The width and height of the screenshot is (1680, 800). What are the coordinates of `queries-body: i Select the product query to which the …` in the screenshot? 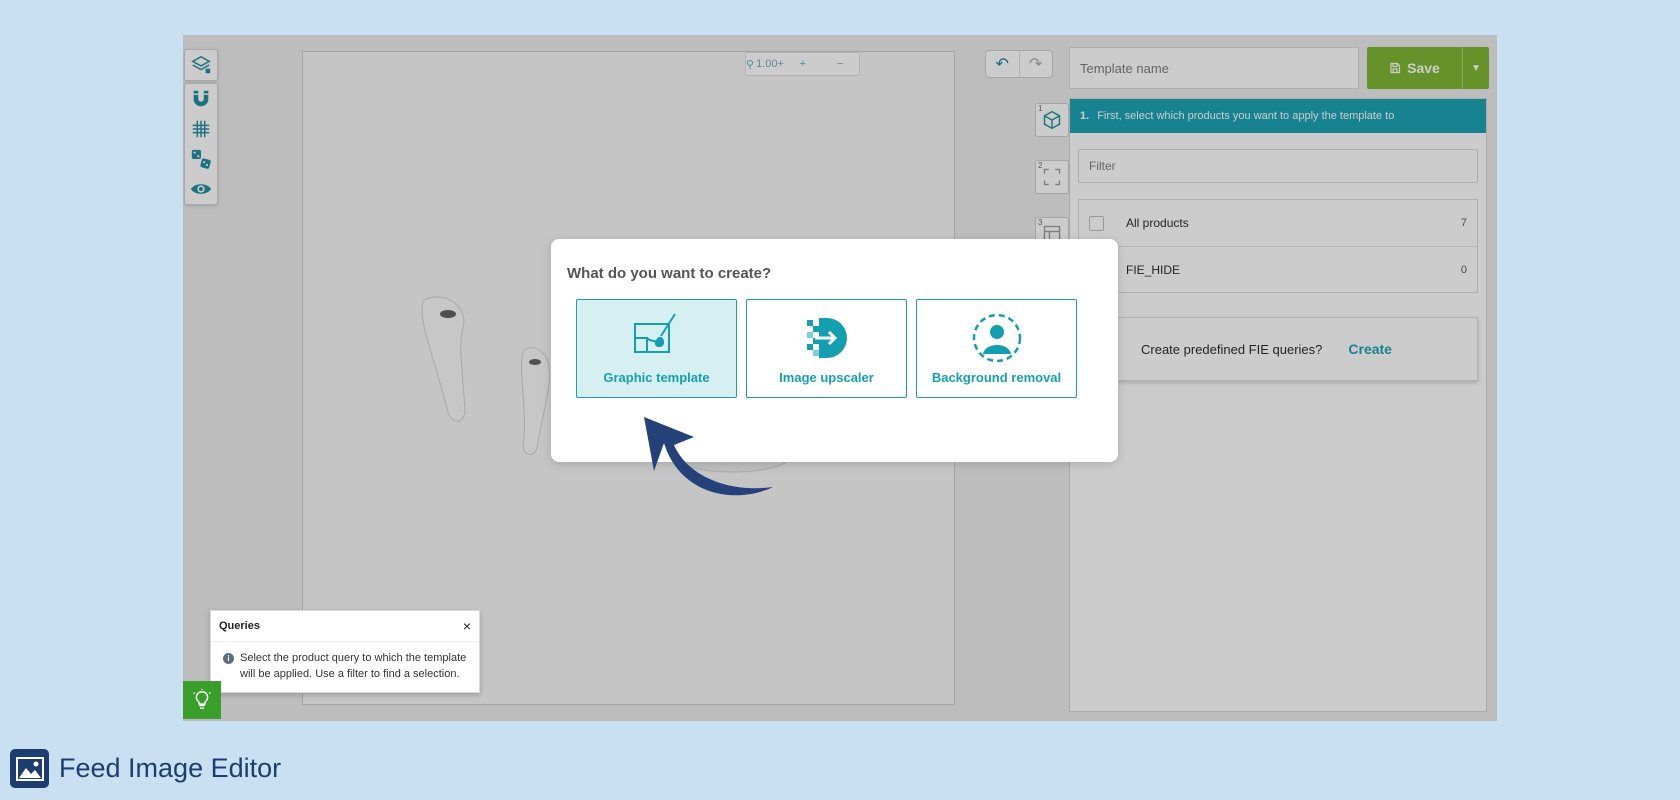 It's located at (345, 666).